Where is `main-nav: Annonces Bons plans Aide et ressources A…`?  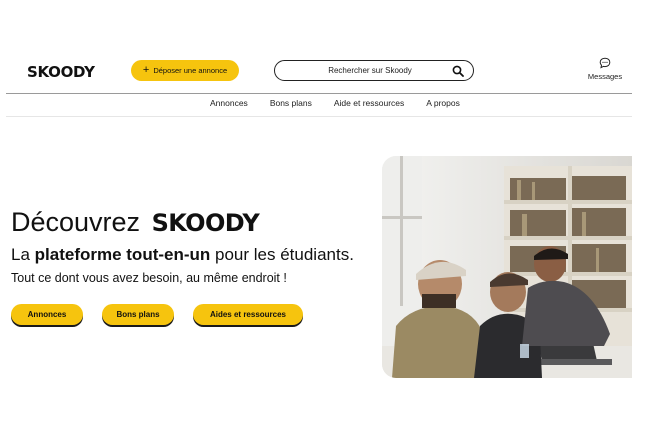 main-nav: Annonces Bons plans Aide et ressources A… is located at coordinates (335, 105).